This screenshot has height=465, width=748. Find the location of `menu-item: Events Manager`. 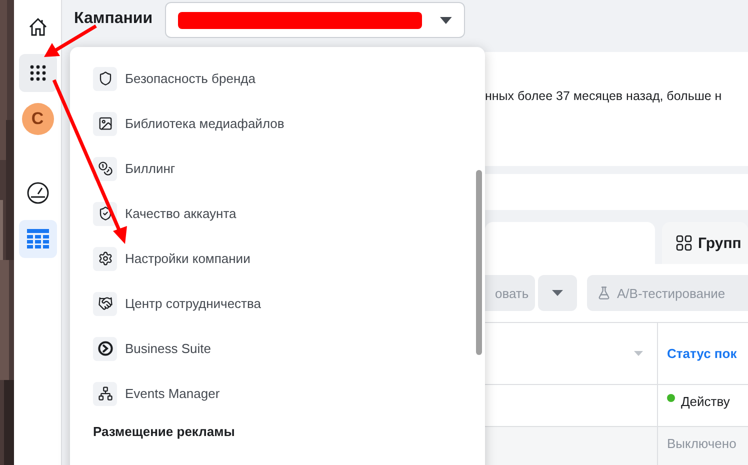

menu-item: Events Manager is located at coordinates (289, 393).